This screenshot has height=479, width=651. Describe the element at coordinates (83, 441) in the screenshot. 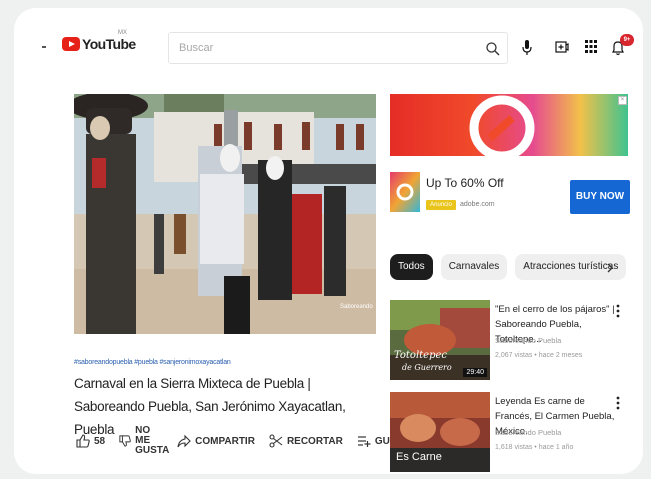

I see `thumbs-up-icon` at that location.